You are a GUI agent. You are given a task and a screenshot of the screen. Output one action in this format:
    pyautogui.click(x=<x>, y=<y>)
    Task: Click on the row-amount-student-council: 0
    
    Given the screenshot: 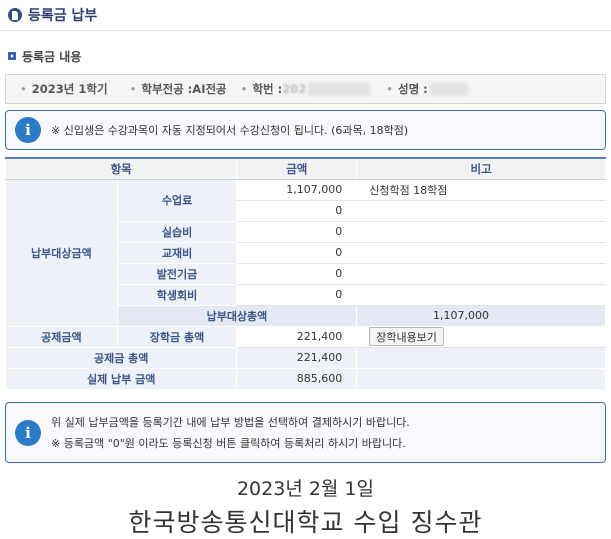 What is the action you would take?
    pyautogui.click(x=297, y=294)
    